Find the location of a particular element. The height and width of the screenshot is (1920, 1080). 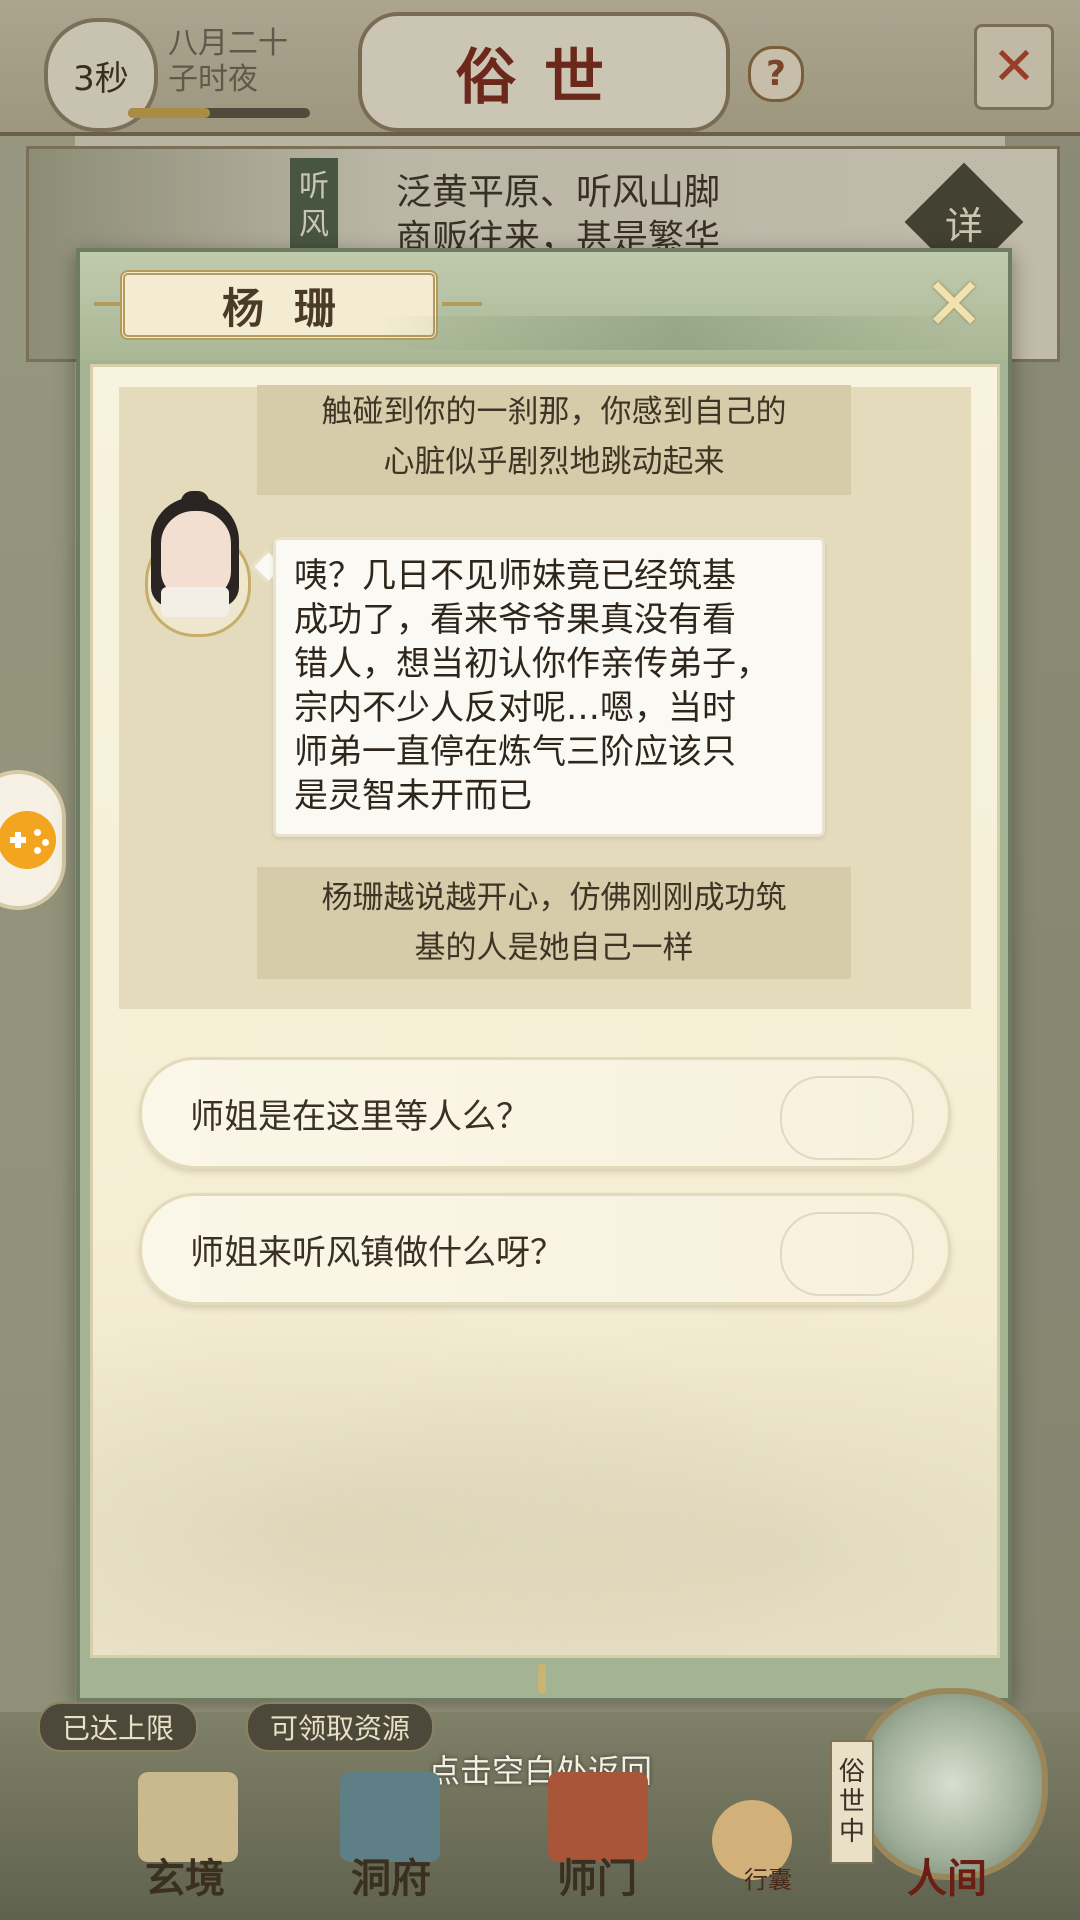

narration-1-line-2: 心脏似乎剧烈地跳动起来 is located at coordinates (554, 462).